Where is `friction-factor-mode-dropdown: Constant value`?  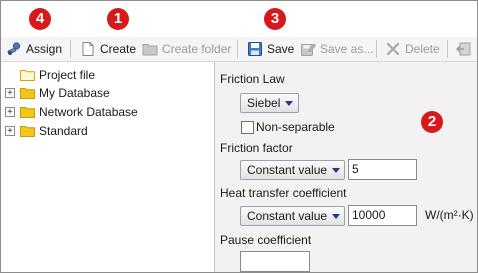
friction-factor-mode-dropdown: Constant value is located at coordinates (292, 170).